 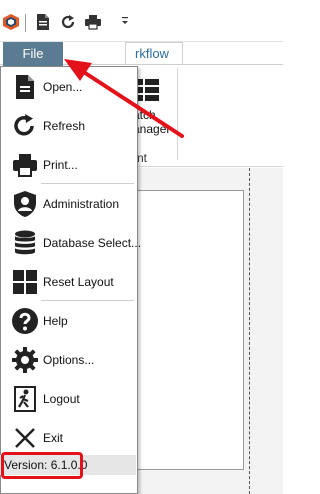 What do you see at coordinates (25, 23) in the screenshot?
I see `toolbar-separator` at bounding box center [25, 23].